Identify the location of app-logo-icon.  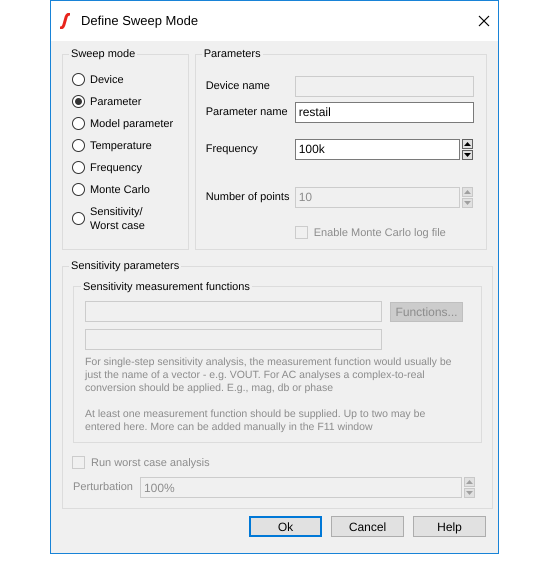
(65, 21).